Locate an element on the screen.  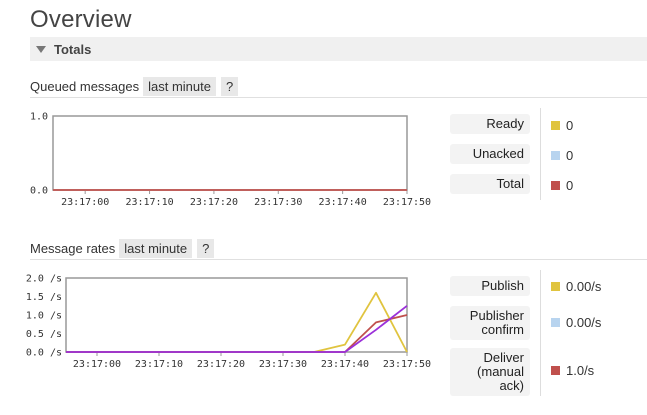
total-value: 0 is located at coordinates (570, 185).